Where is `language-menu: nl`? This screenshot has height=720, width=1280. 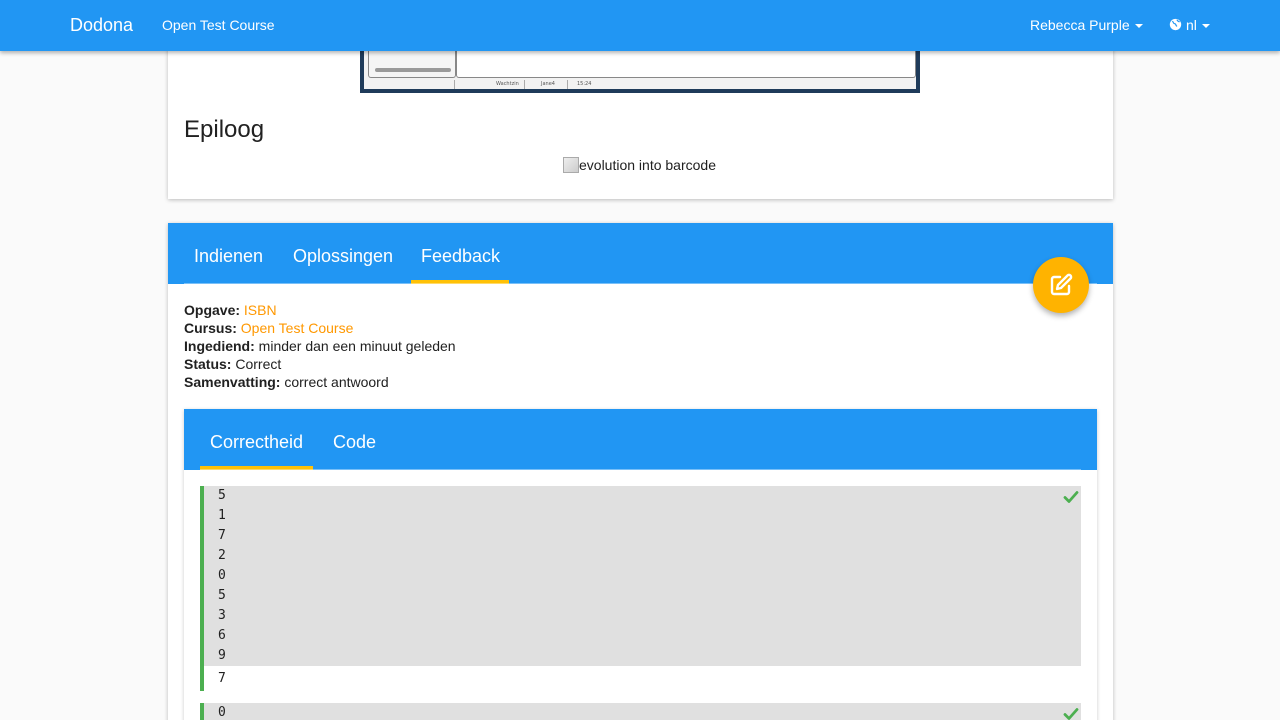
language-menu: nl is located at coordinates (1189, 25).